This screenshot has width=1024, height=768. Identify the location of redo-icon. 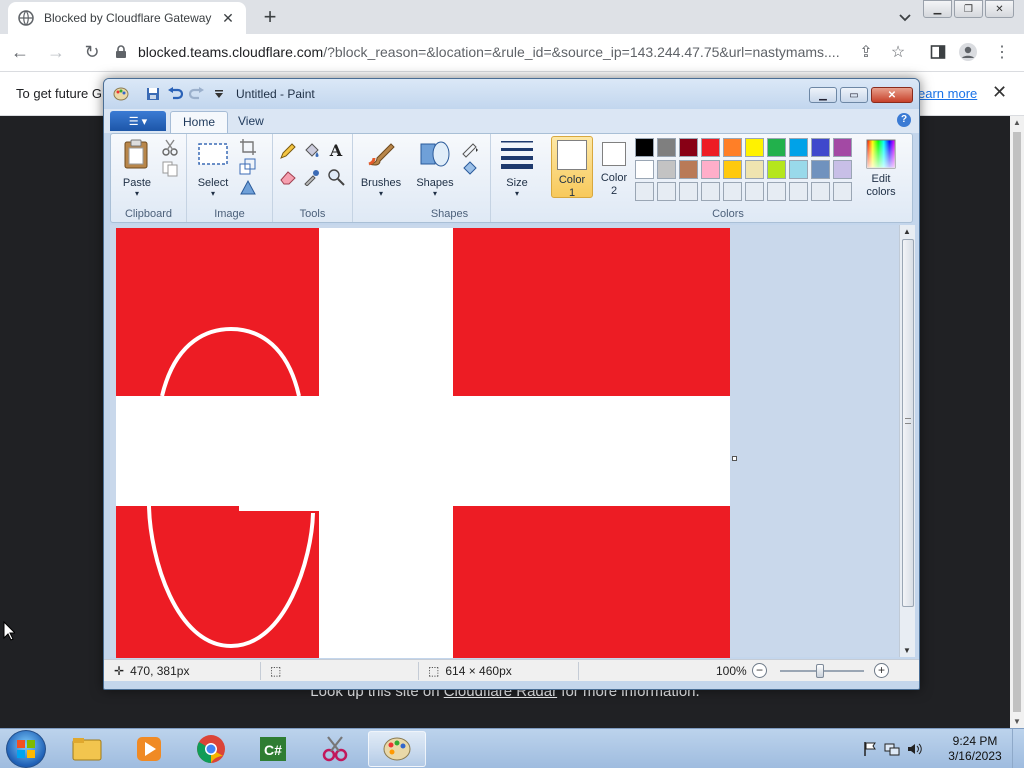
(197, 94).